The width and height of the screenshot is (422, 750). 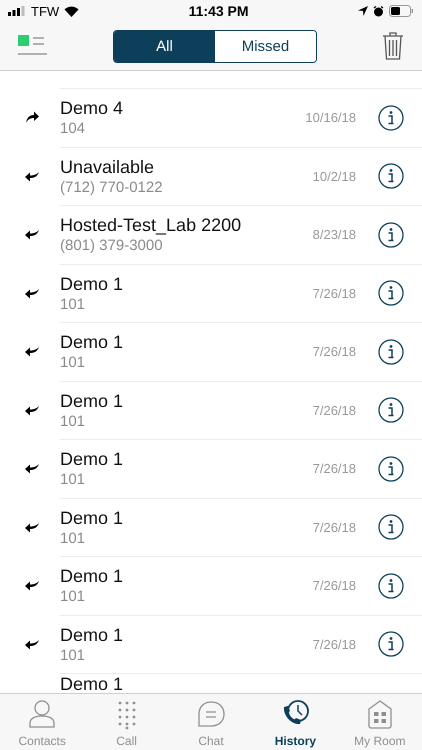 I want to click on filter-tab: Missed, so click(x=265, y=46).